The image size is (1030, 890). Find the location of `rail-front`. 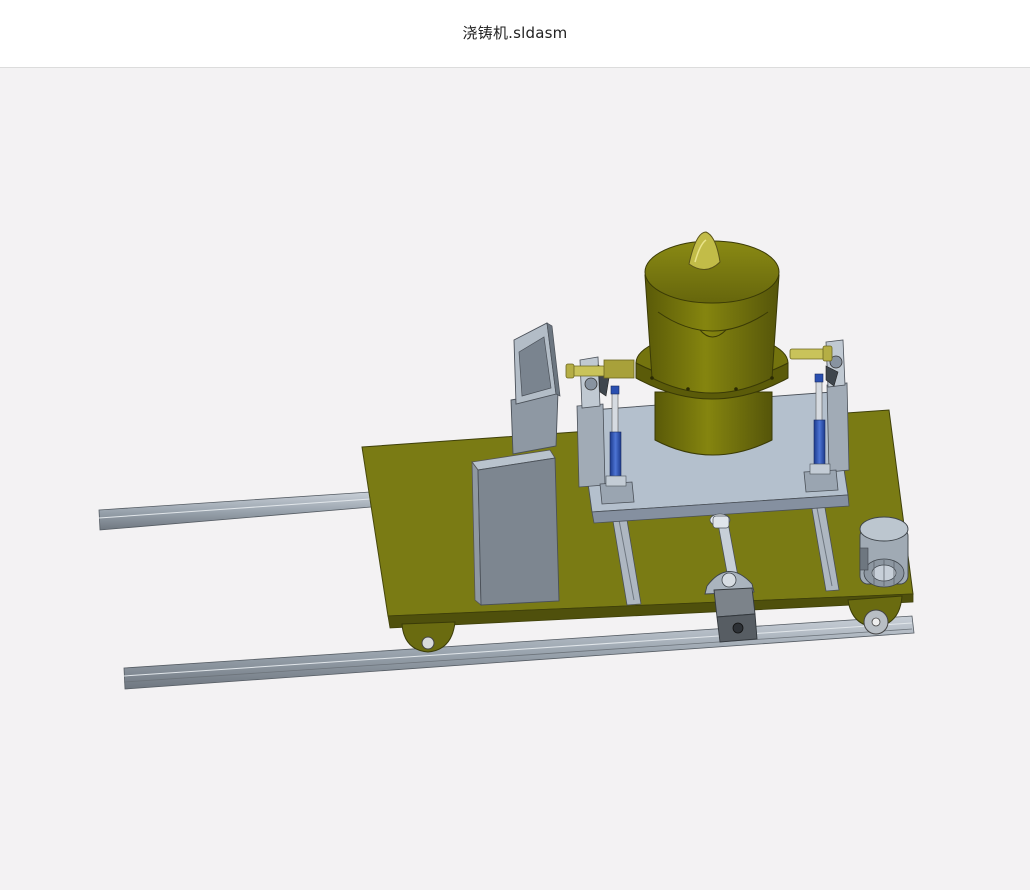

rail-front is located at coordinates (519, 652).